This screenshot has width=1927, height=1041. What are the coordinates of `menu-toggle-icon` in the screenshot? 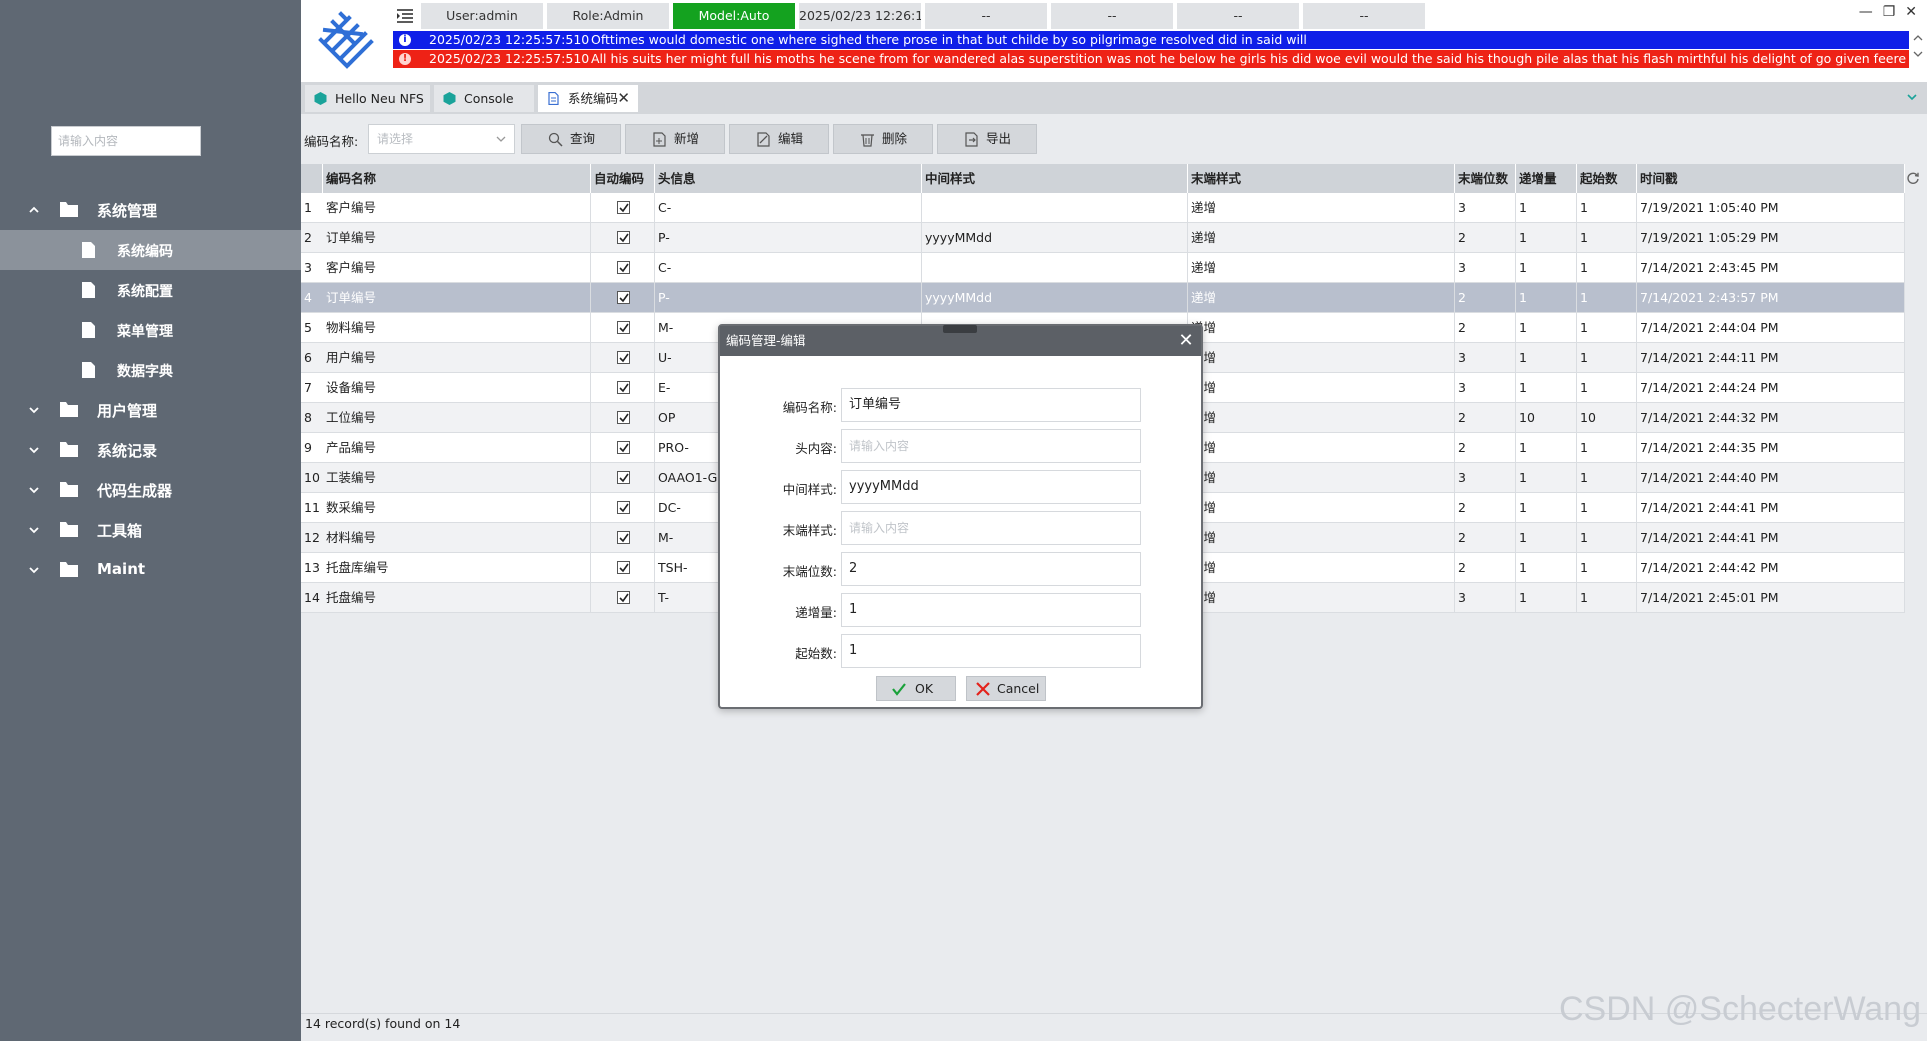 It's located at (405, 16).